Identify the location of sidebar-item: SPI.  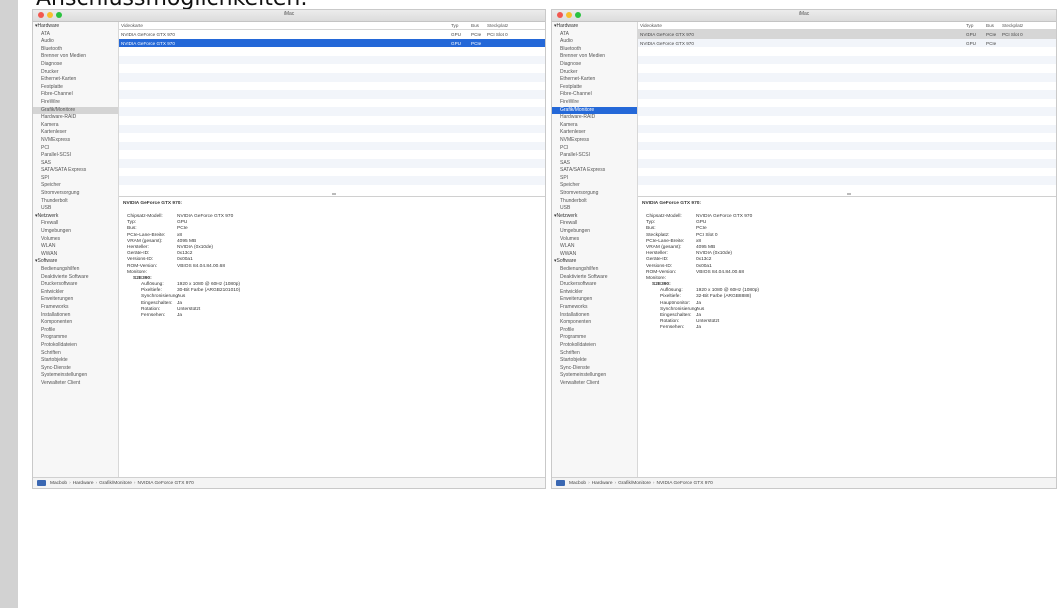
(75, 179).